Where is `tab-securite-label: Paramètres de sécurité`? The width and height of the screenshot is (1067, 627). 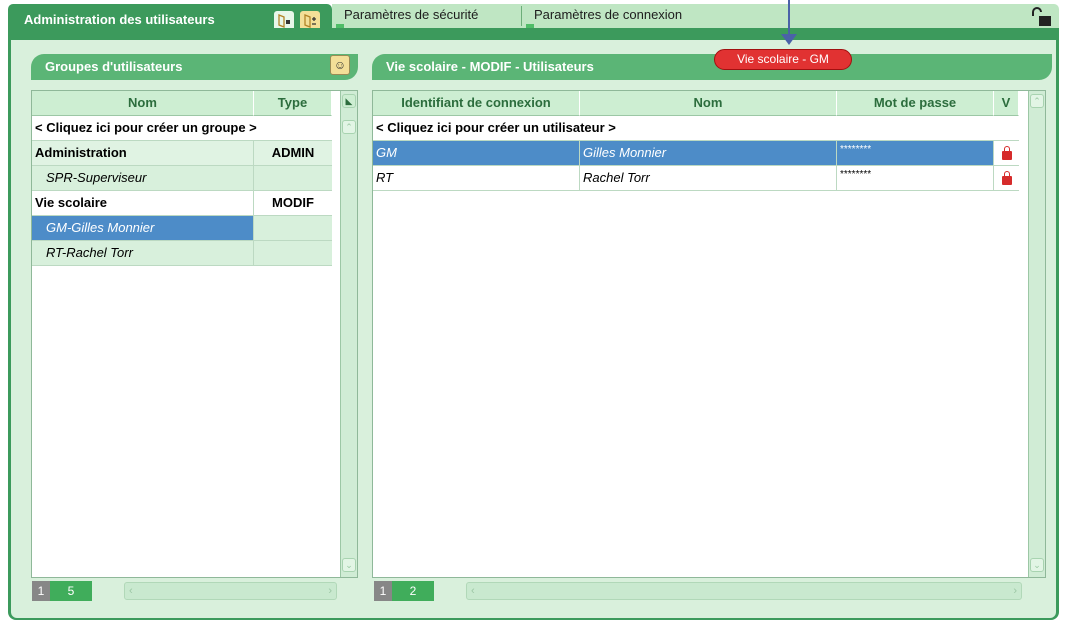
tab-securite-label: Paramètres de sécurité is located at coordinates (411, 14).